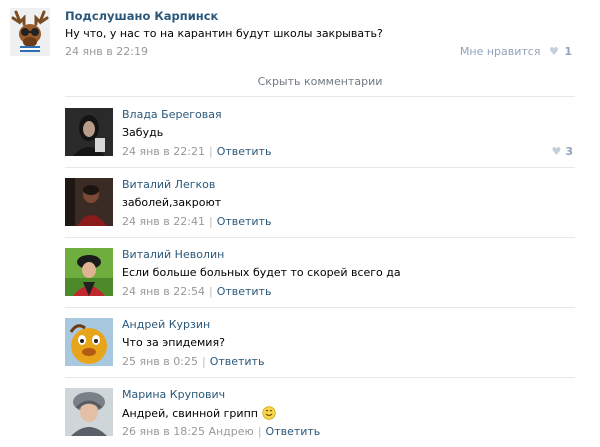  I want to click on comment-meta: 24 янв в 22:54 | Ответить, so click(196, 291).